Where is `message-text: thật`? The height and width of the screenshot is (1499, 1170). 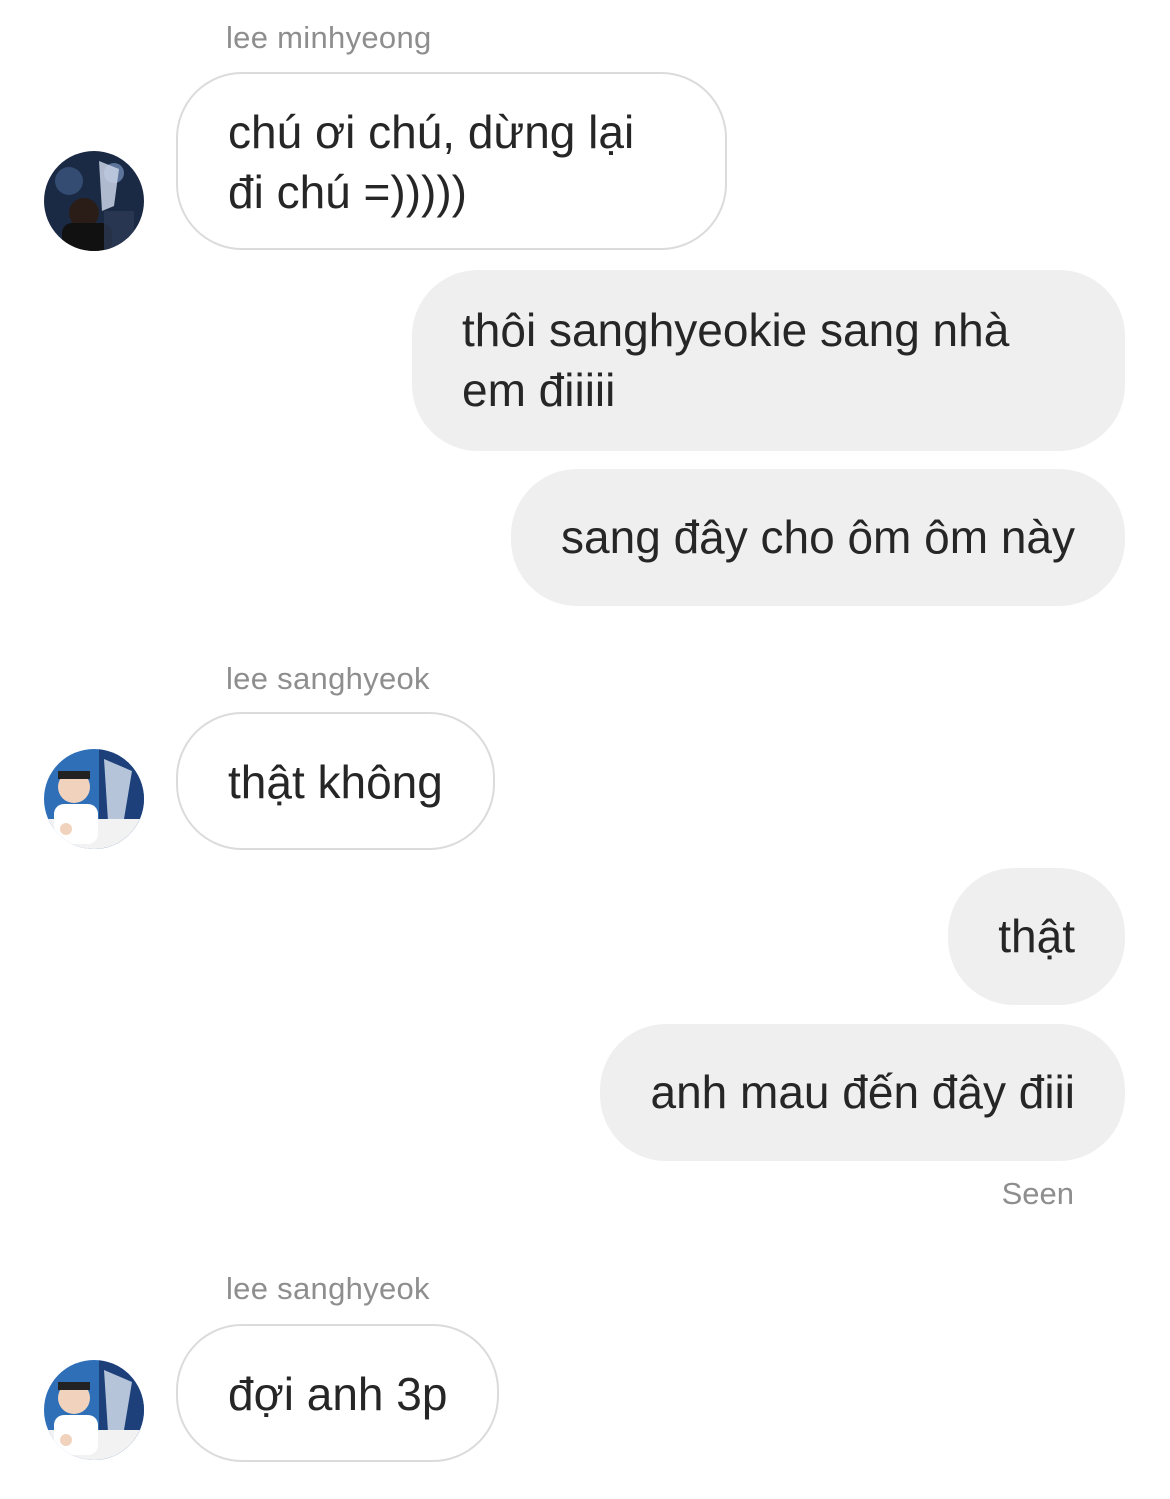
message-text: thật is located at coordinates (1036, 936).